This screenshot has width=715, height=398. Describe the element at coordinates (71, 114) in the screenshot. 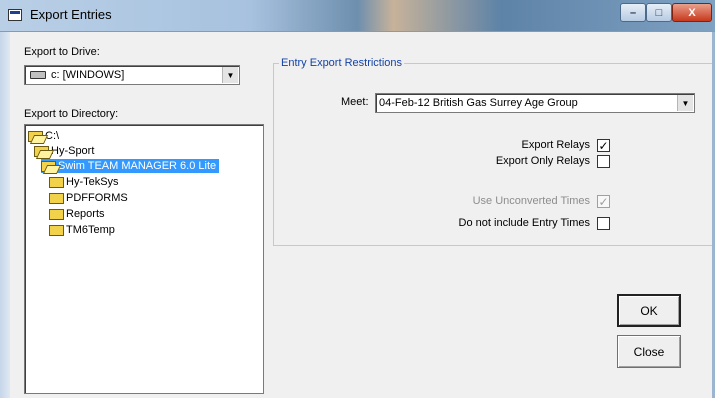

I see `export-directory-label: Export to Directory:` at that location.